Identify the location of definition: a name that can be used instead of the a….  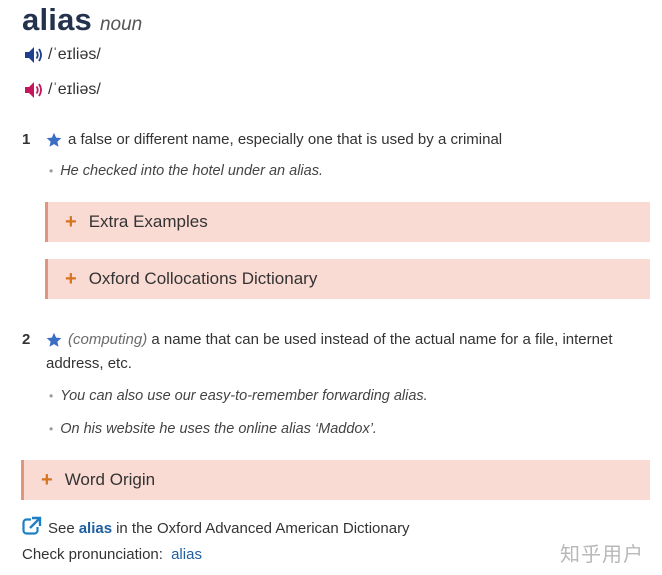
(382, 339).